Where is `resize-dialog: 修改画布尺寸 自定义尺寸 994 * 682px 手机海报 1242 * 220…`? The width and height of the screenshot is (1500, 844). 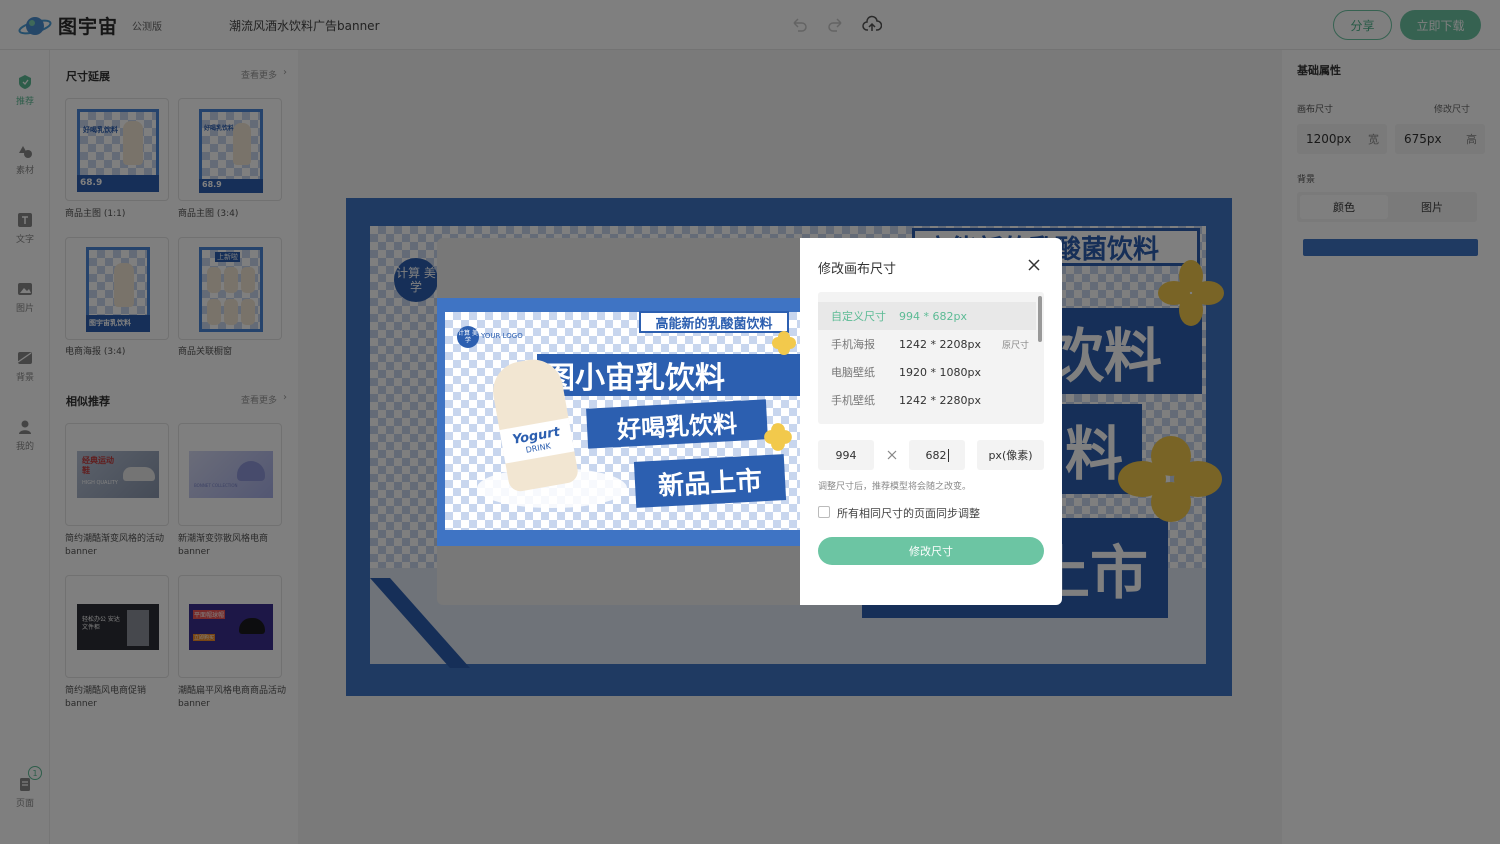
resize-dialog: 修改画布尺寸 自定义尺寸 994 * 682px 手机海报 1242 * 220… is located at coordinates (931, 421).